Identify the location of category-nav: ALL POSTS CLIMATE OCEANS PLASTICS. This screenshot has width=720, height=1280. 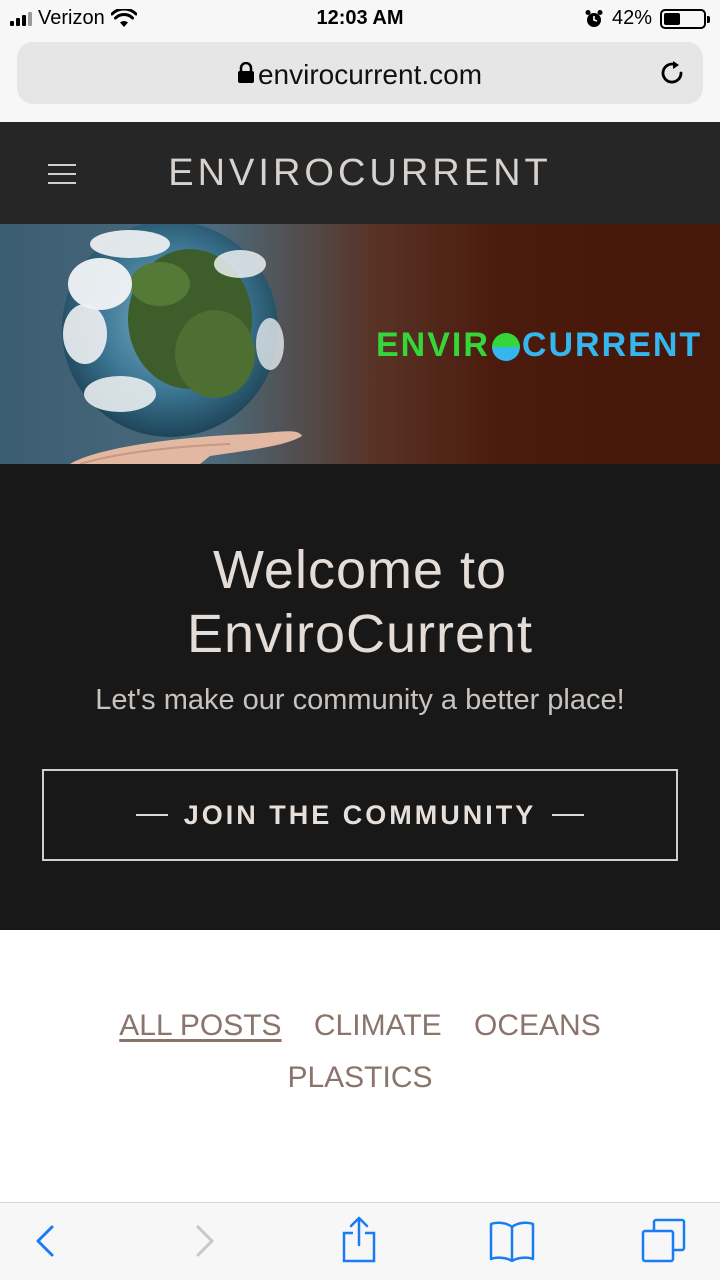
(360, 1052).